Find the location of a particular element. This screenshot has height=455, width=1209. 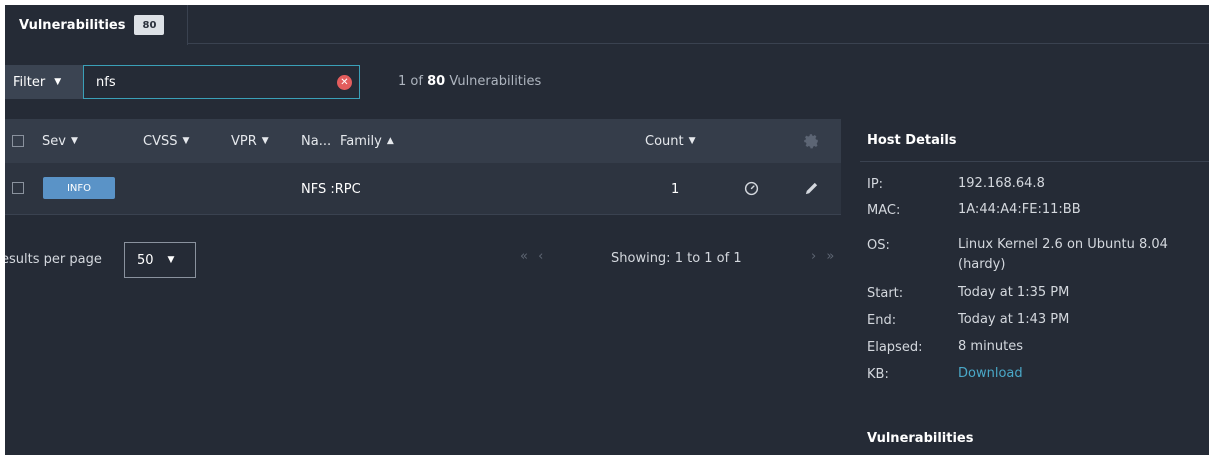

elapsed-label: Elapsed: is located at coordinates (895, 347).